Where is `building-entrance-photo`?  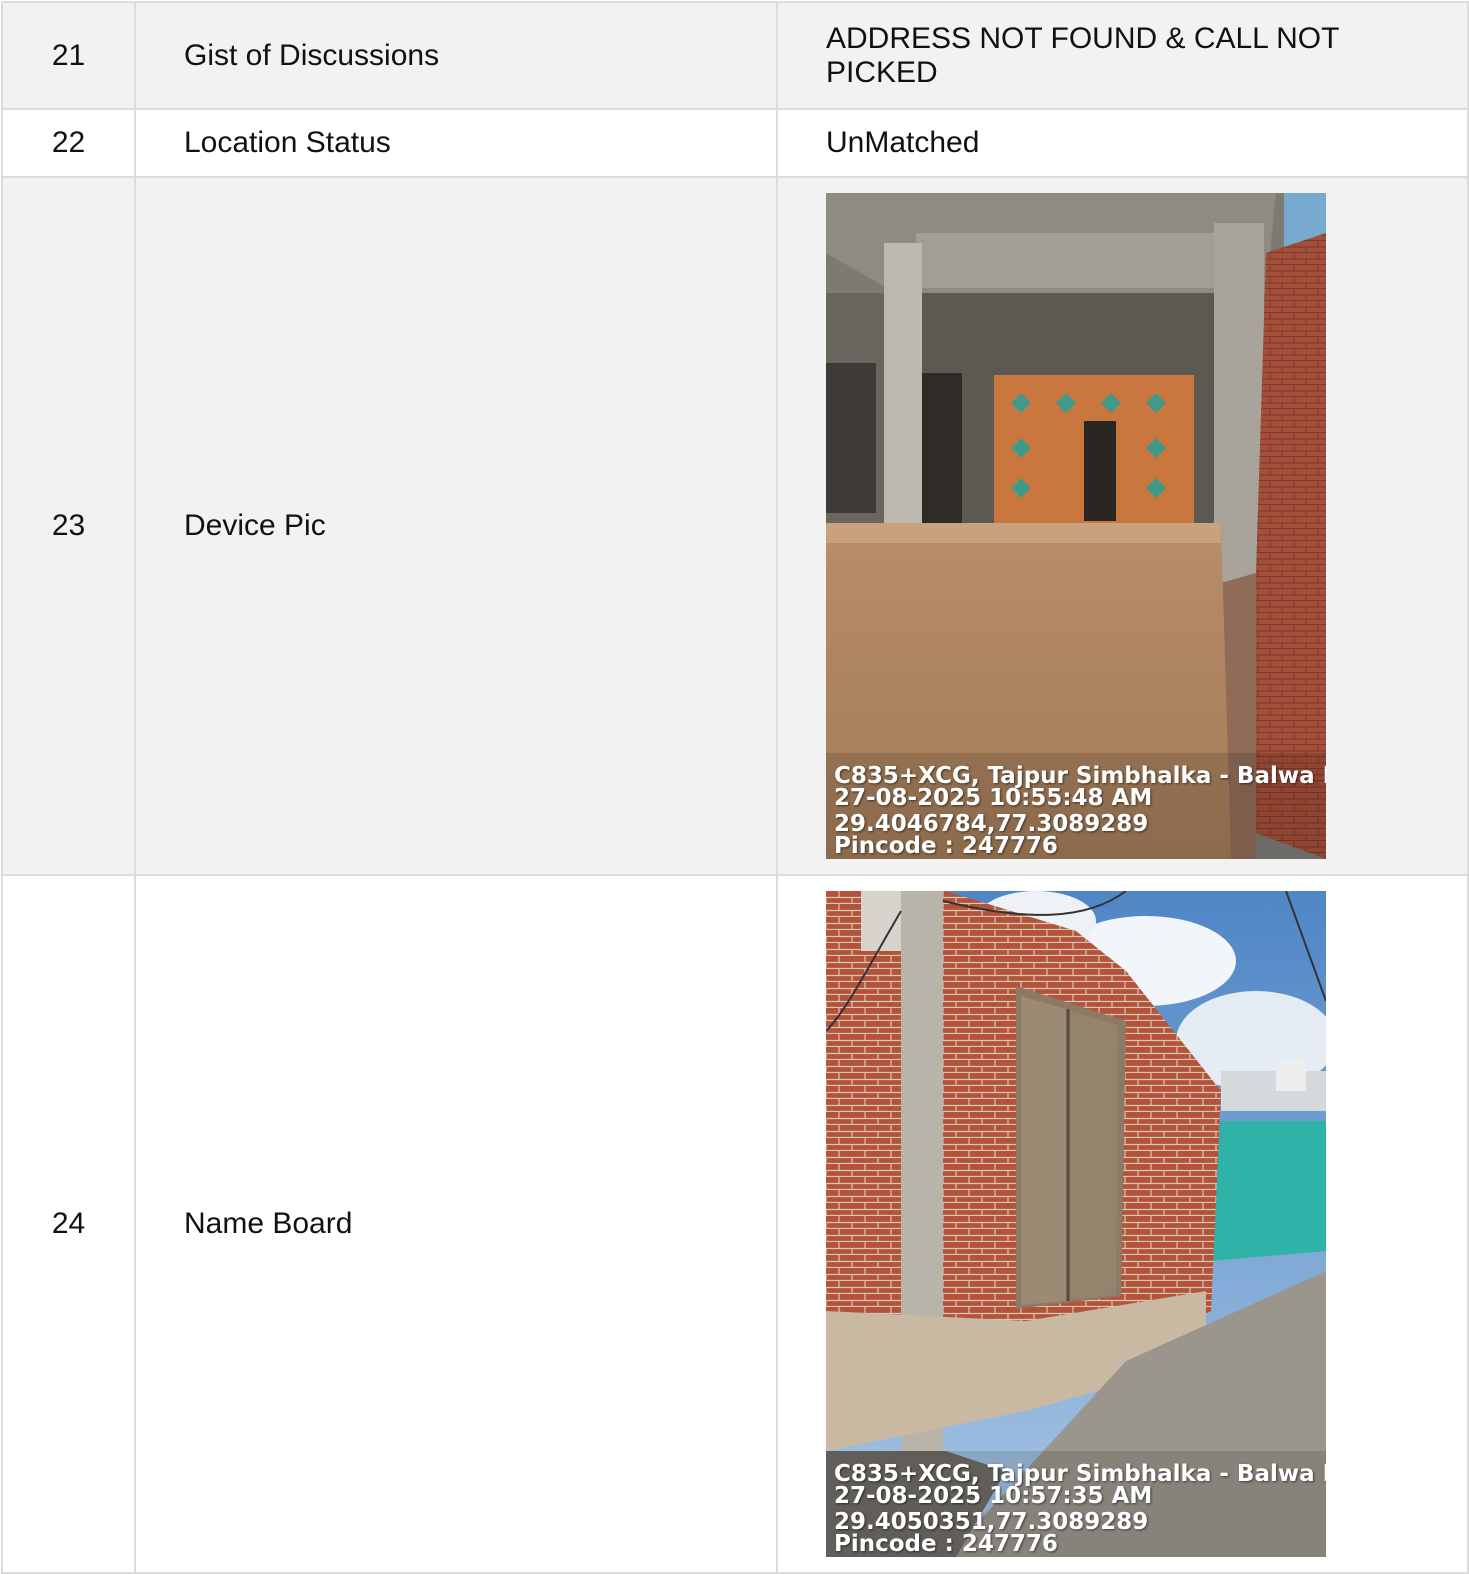
building-entrance-photo is located at coordinates (1076, 526).